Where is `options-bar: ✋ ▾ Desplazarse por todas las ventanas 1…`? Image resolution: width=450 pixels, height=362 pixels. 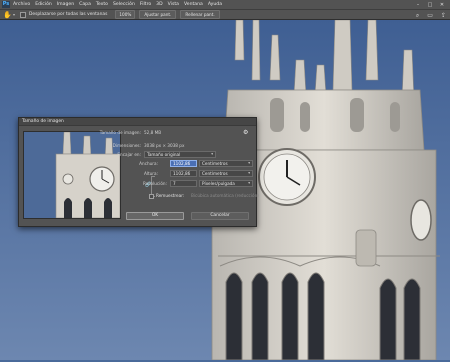 options-bar: ✋ ▾ Desplazarse por todas las ventanas 1… is located at coordinates (225, 14).